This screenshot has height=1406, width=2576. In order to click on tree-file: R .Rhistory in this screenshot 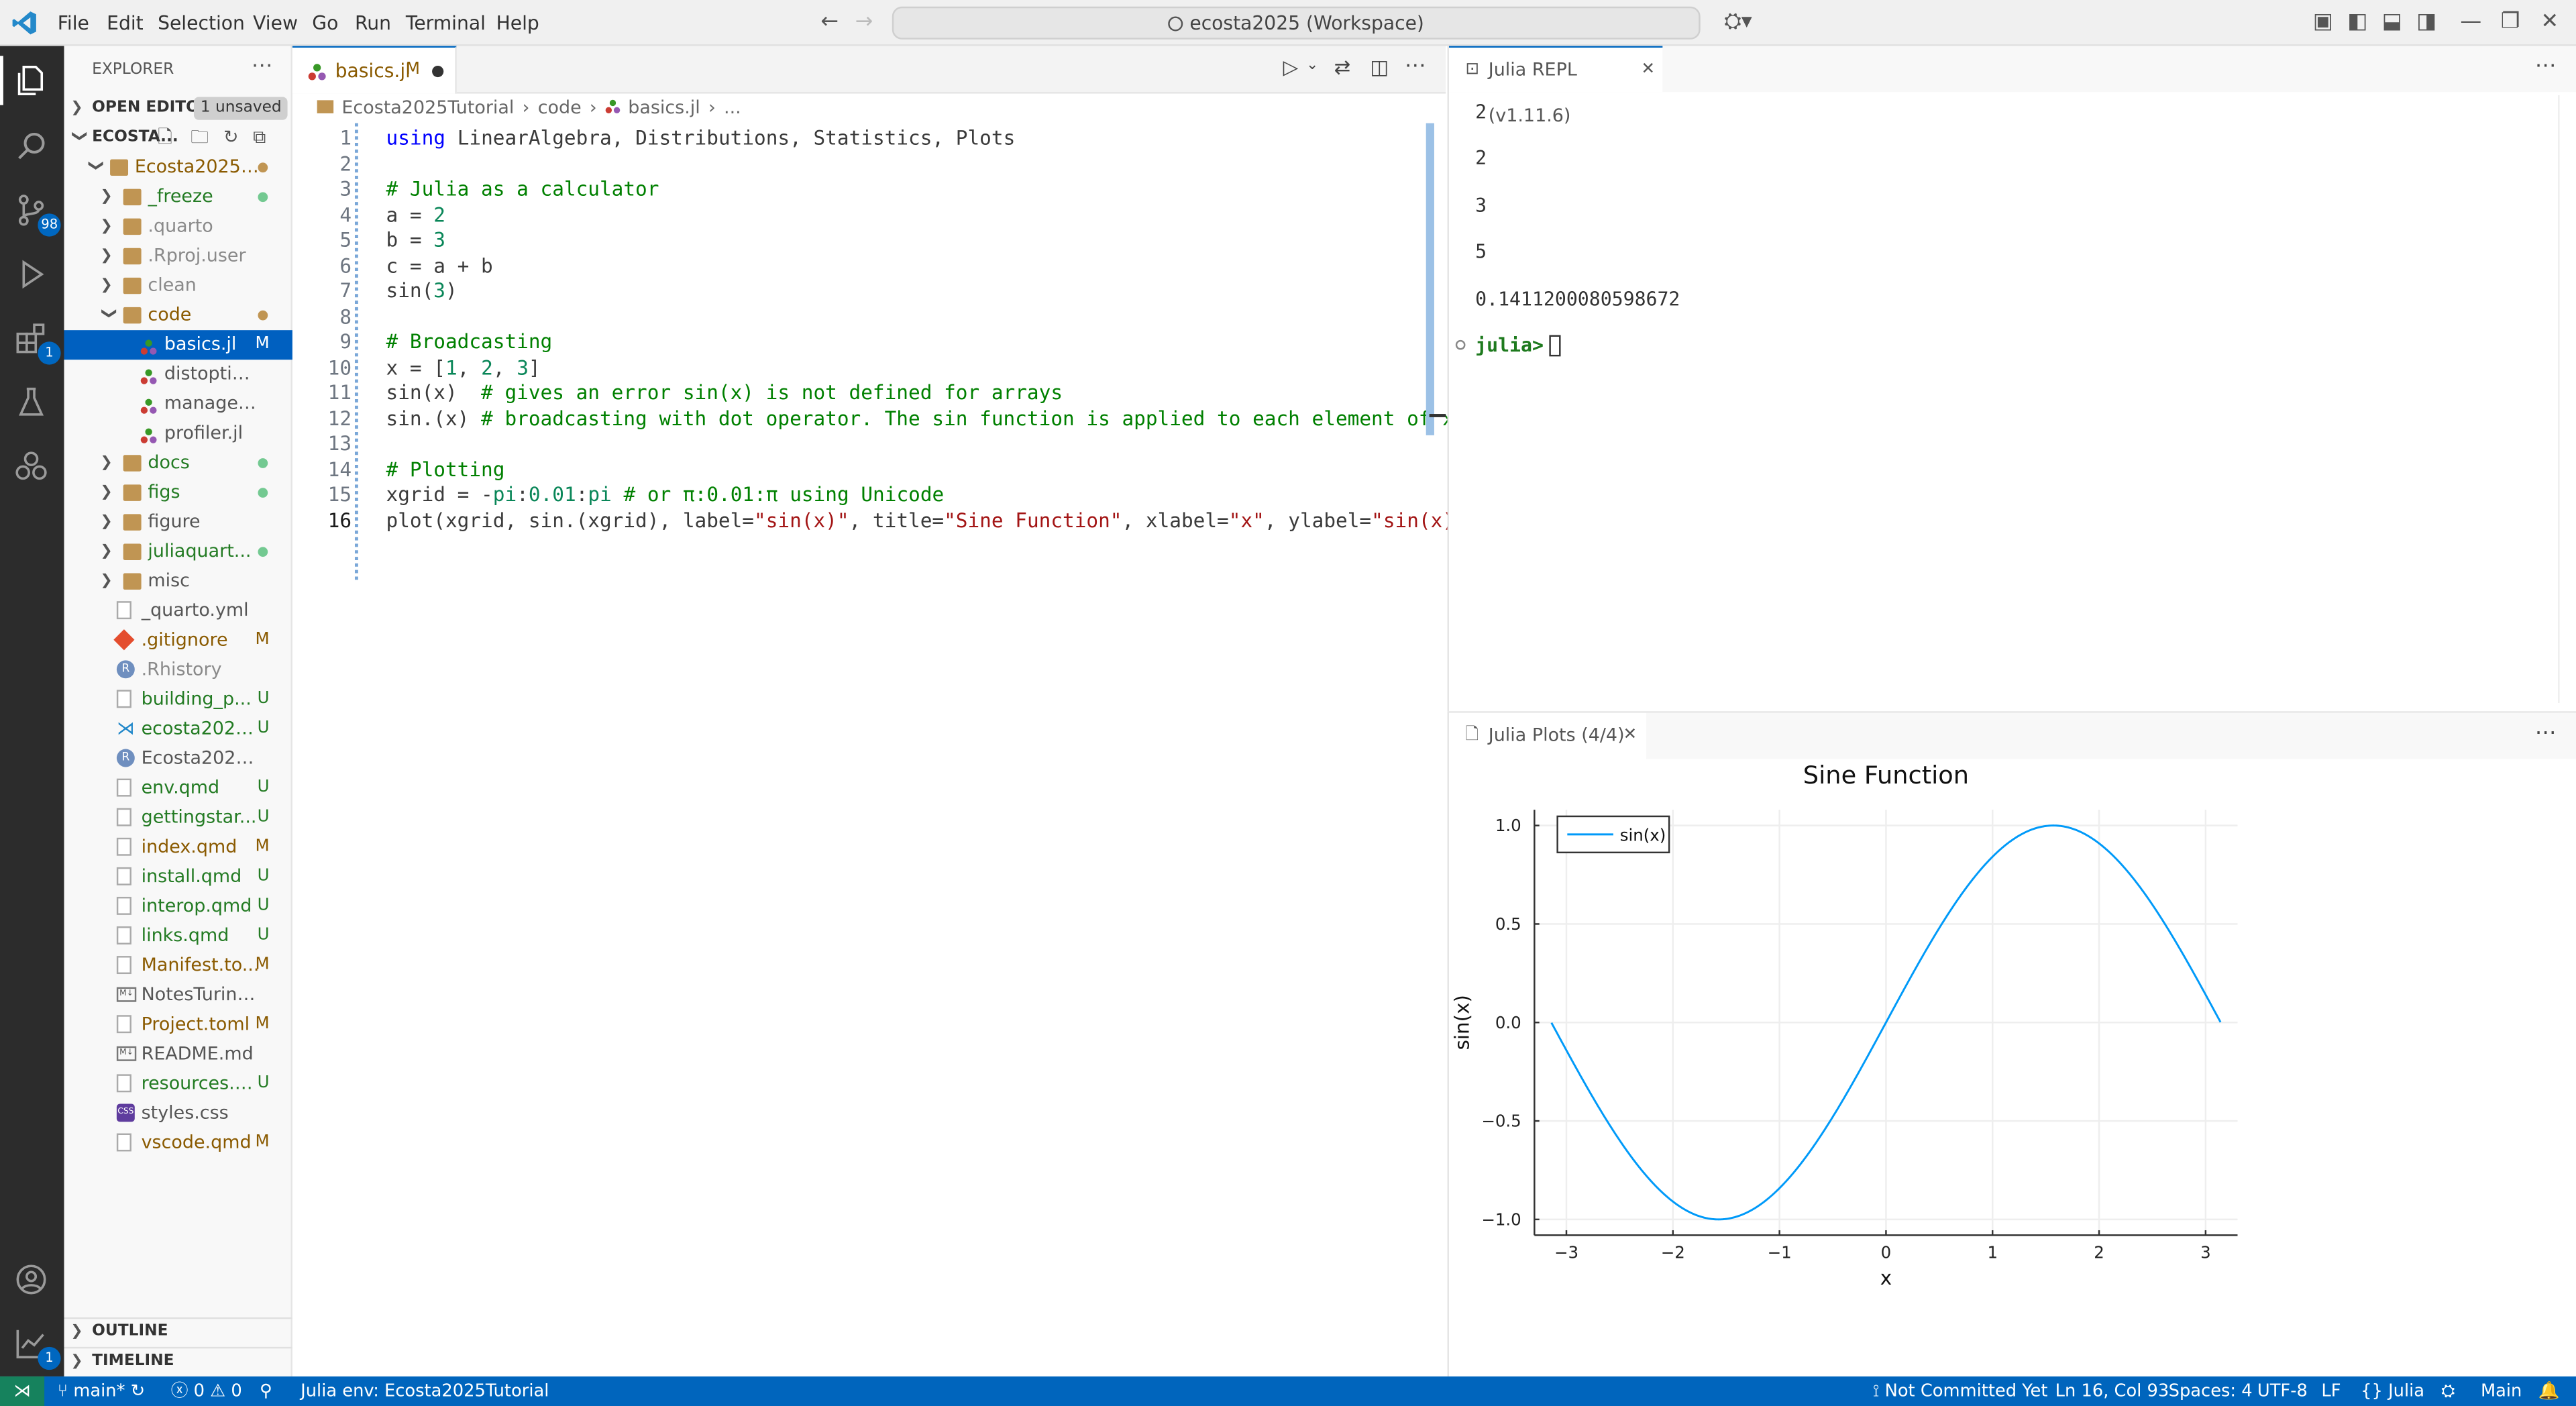, I will do `click(178, 670)`.